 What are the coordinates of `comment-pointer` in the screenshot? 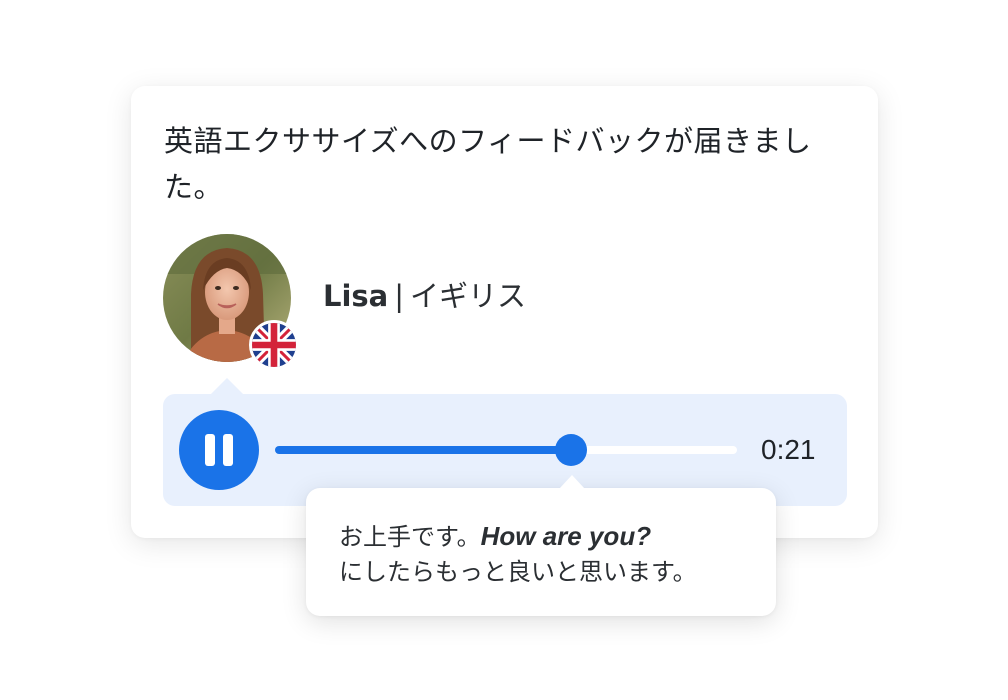 It's located at (572, 482).